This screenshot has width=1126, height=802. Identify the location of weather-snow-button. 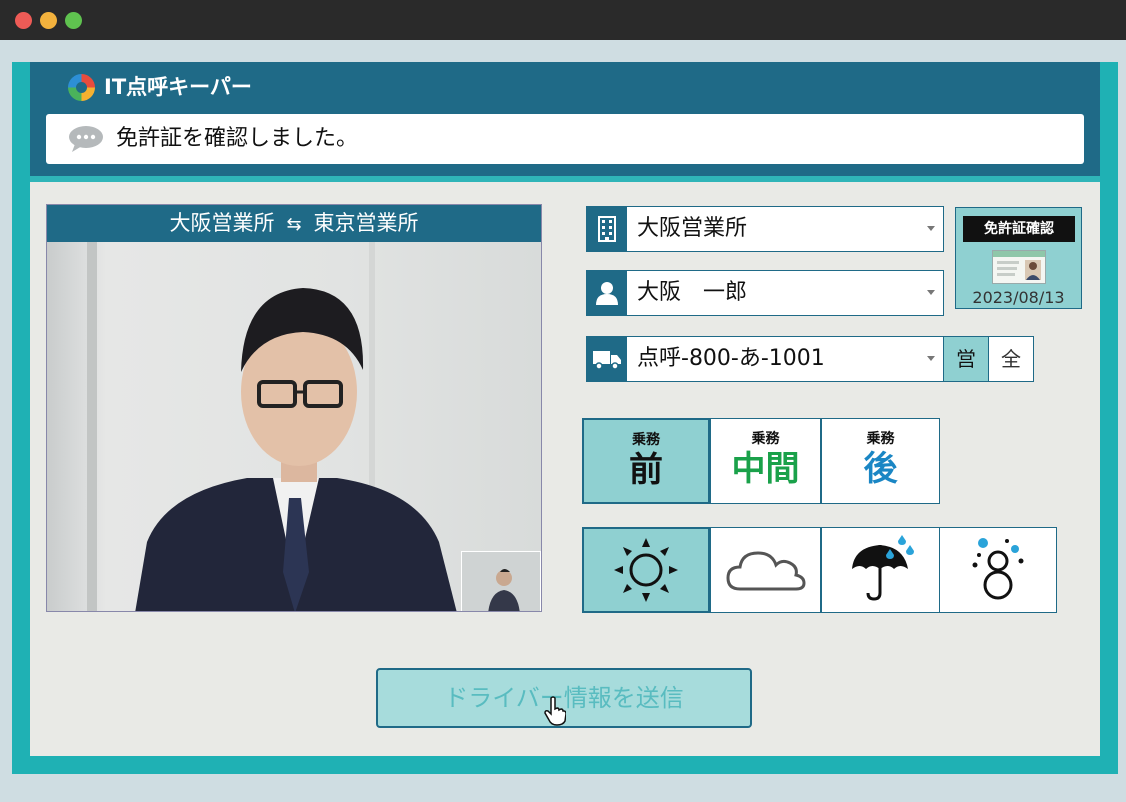
(998, 570).